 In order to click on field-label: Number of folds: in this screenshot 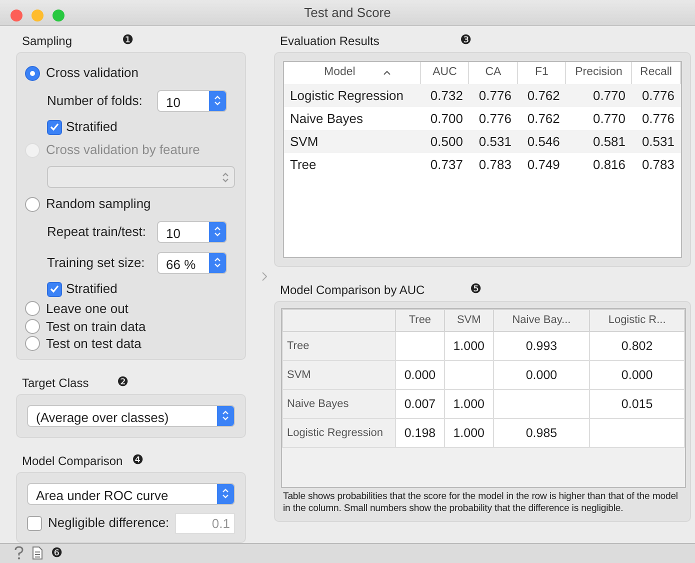, I will do `click(94, 101)`.